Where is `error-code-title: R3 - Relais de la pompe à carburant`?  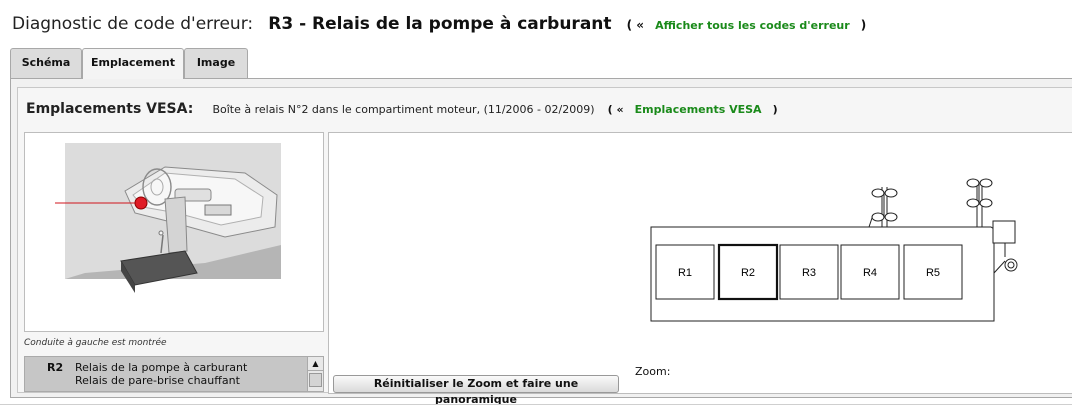
error-code-title: R3 - Relais de la pompe à carburant is located at coordinates (440, 24).